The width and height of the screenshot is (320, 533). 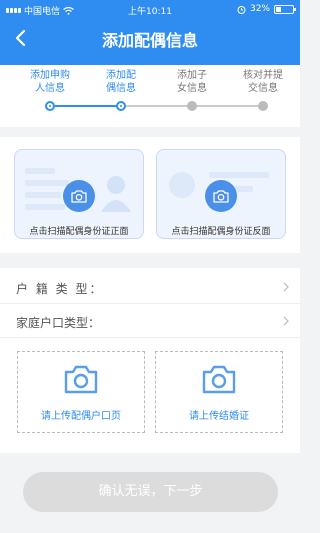 I want to click on upload-register-page-button: 请上传配偶户口页, so click(x=81, y=392).